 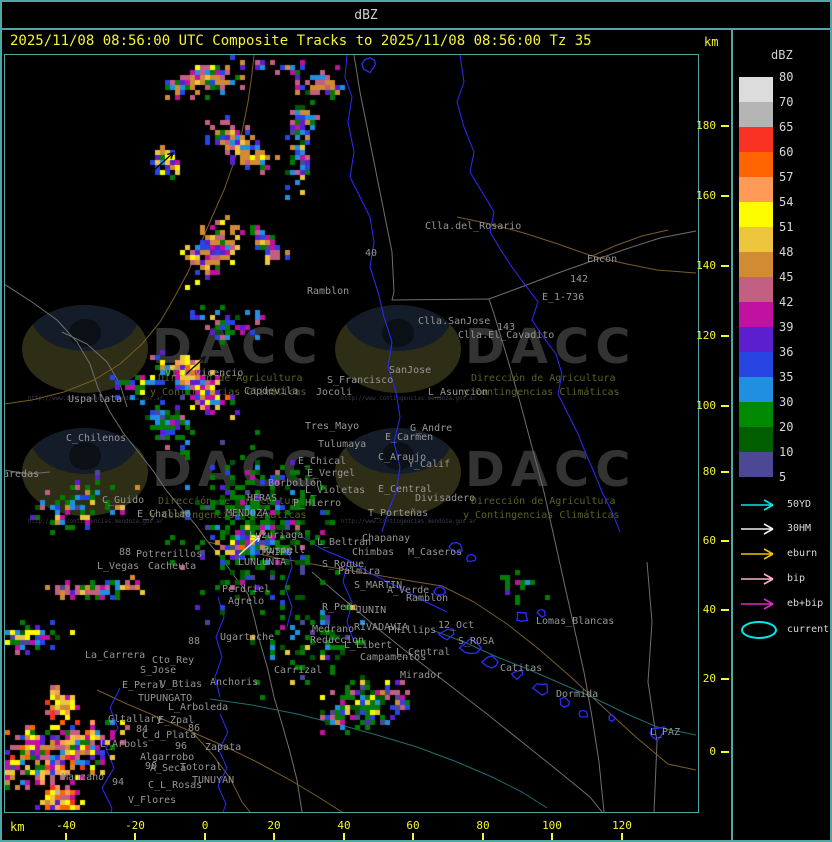 What do you see at coordinates (175, 785) in the screenshot?
I see `map-place-label: C_L_Rosas` at bounding box center [175, 785].